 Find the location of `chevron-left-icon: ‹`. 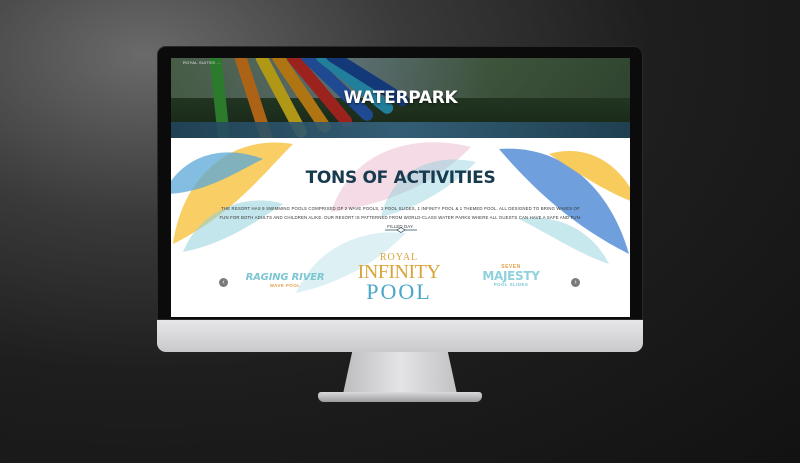

chevron-left-icon: ‹ is located at coordinates (223, 282).